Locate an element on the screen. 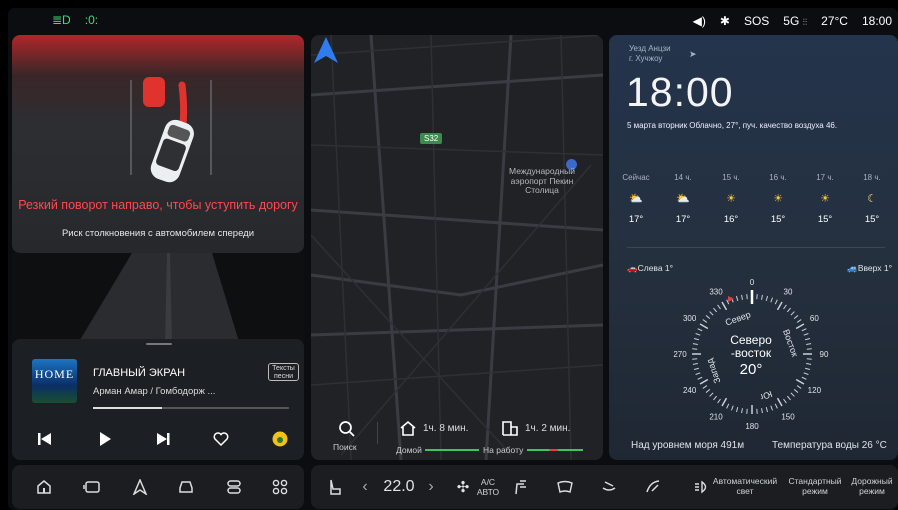  cloud-sun-icon: ⛅ is located at coordinates (683, 199).